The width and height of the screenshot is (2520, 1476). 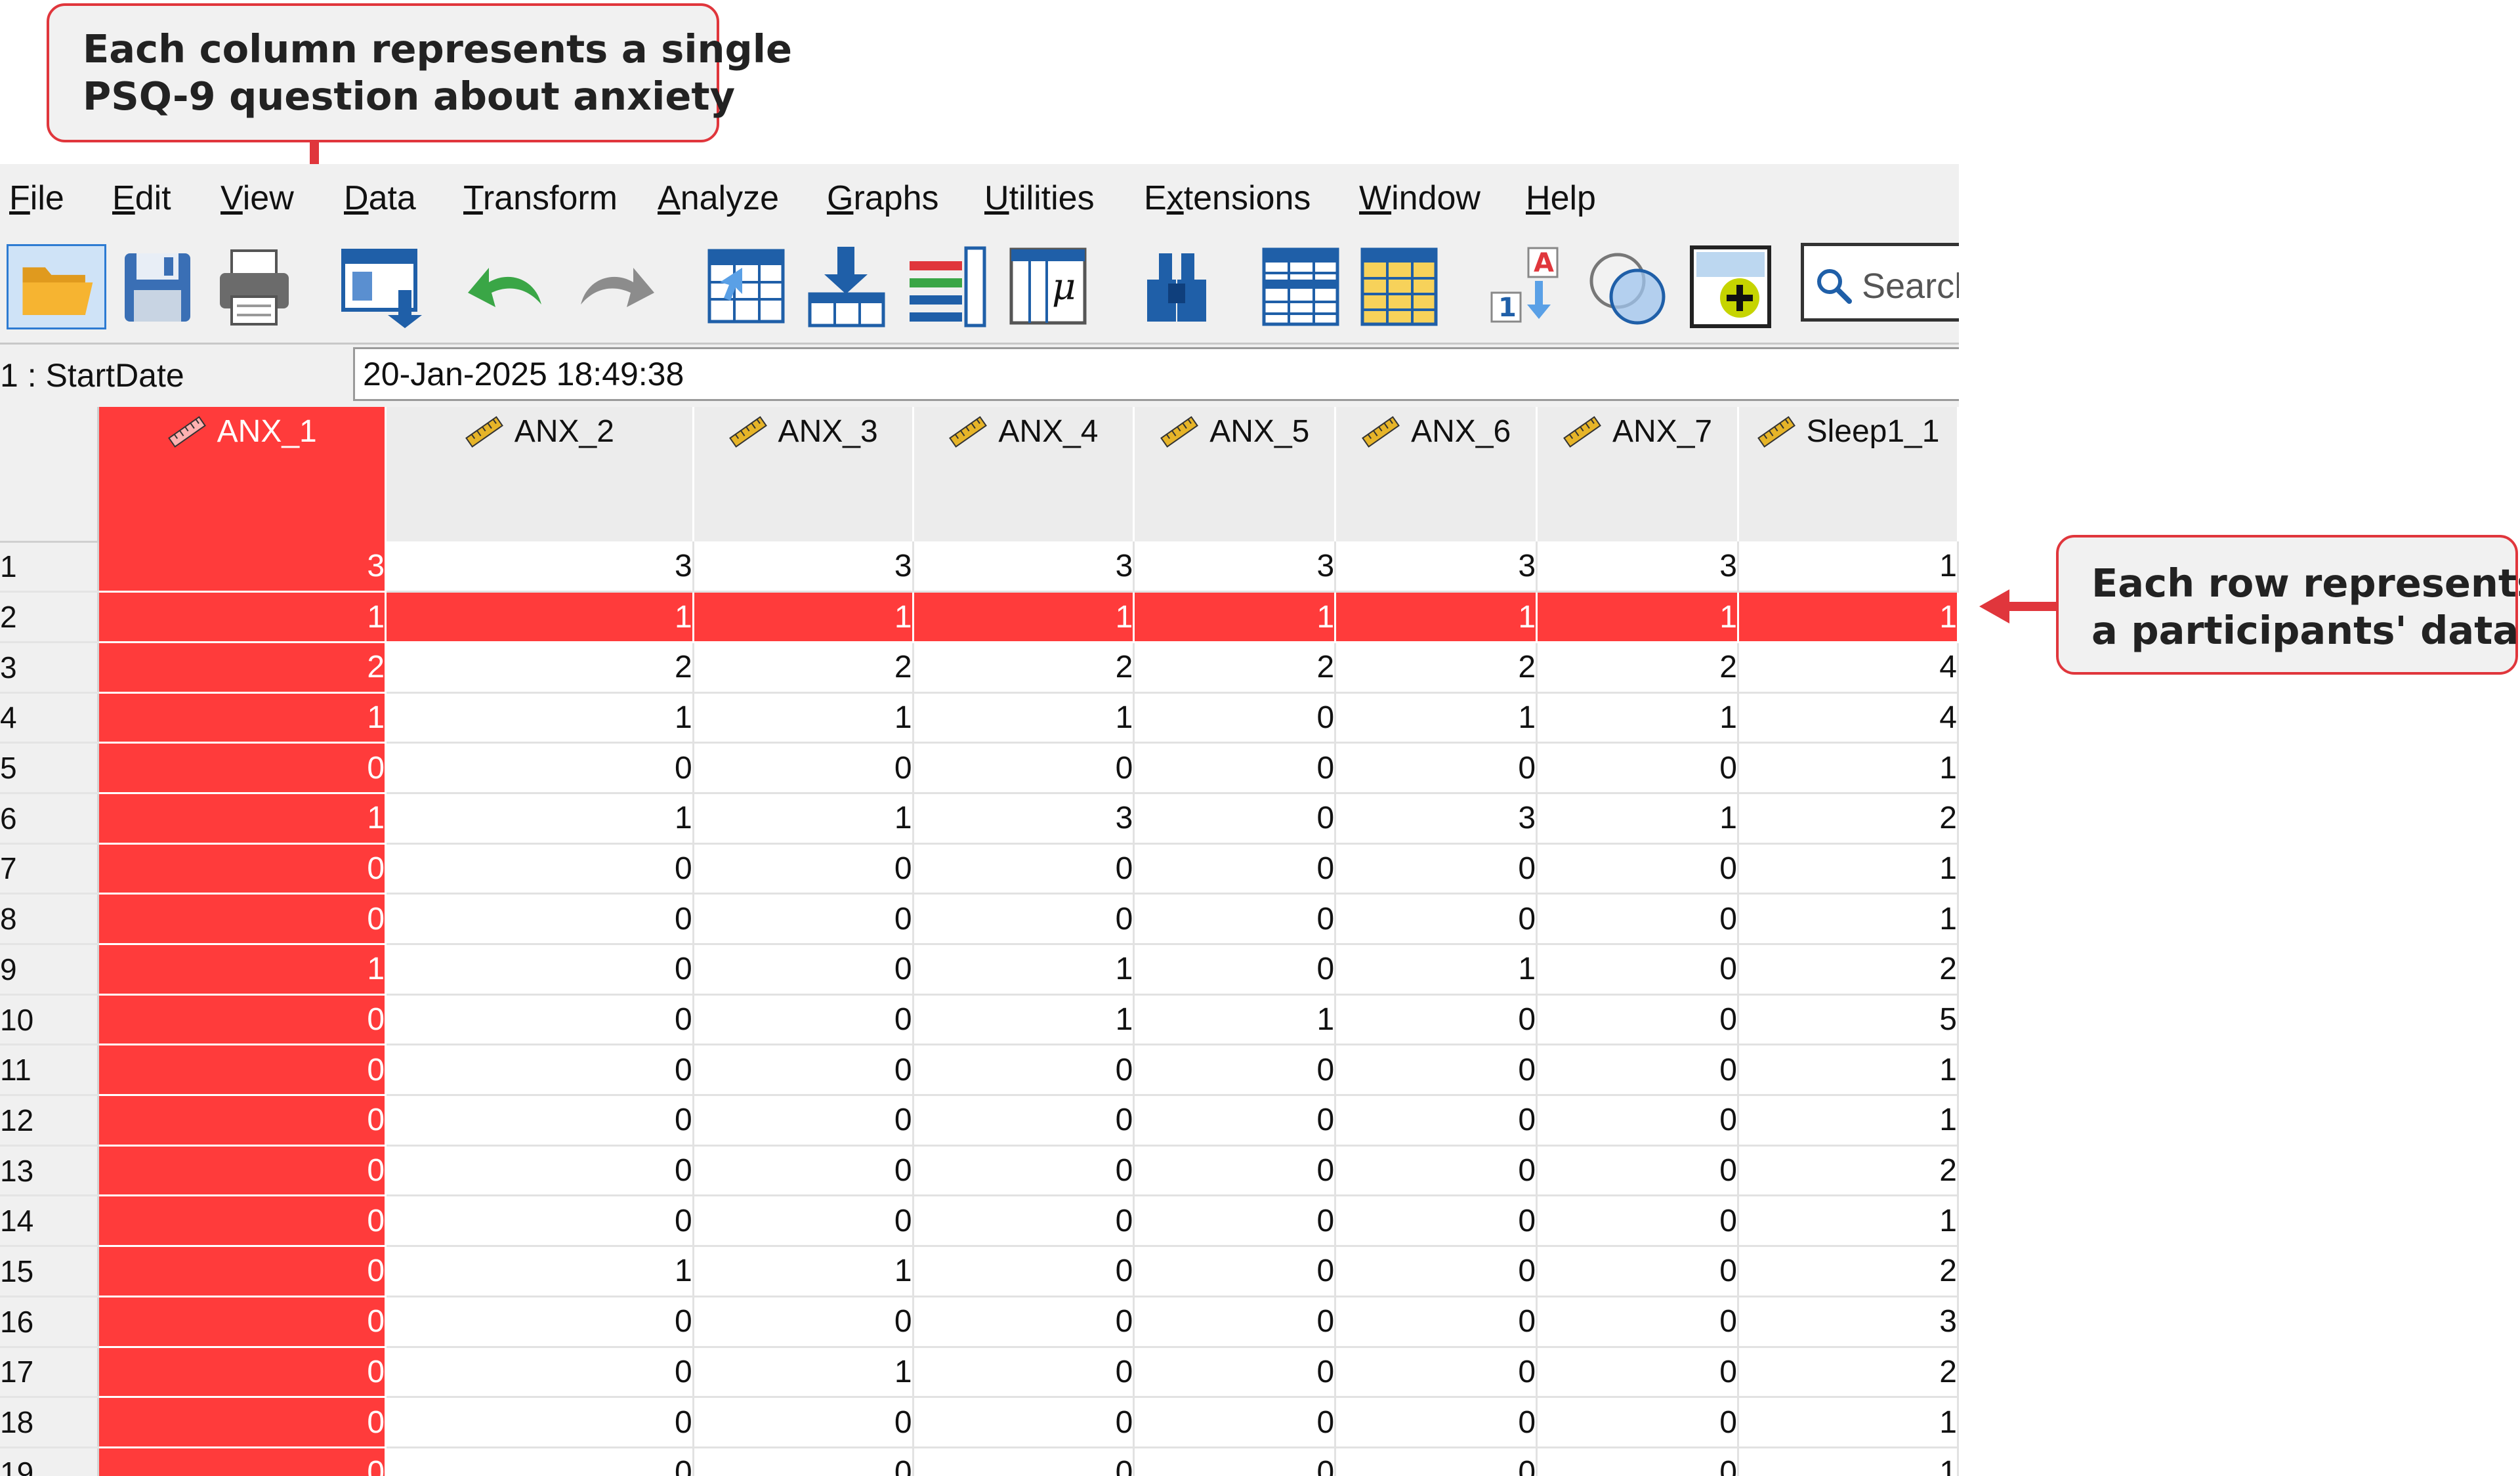 What do you see at coordinates (1637, 474) in the screenshot?
I see `column-header-anx_7: ANX_7` at bounding box center [1637, 474].